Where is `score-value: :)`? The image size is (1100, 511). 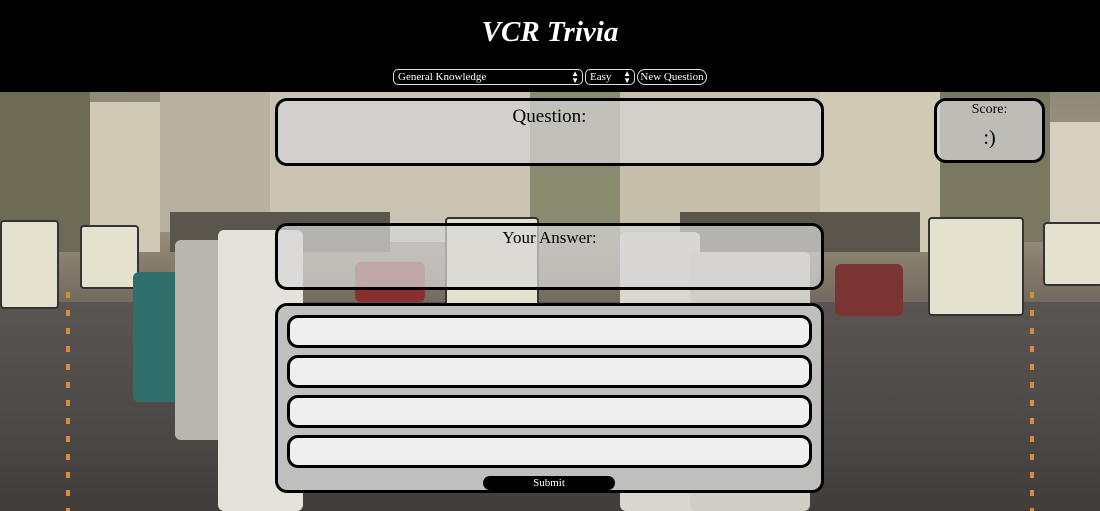
score-value: :) is located at coordinates (989, 138).